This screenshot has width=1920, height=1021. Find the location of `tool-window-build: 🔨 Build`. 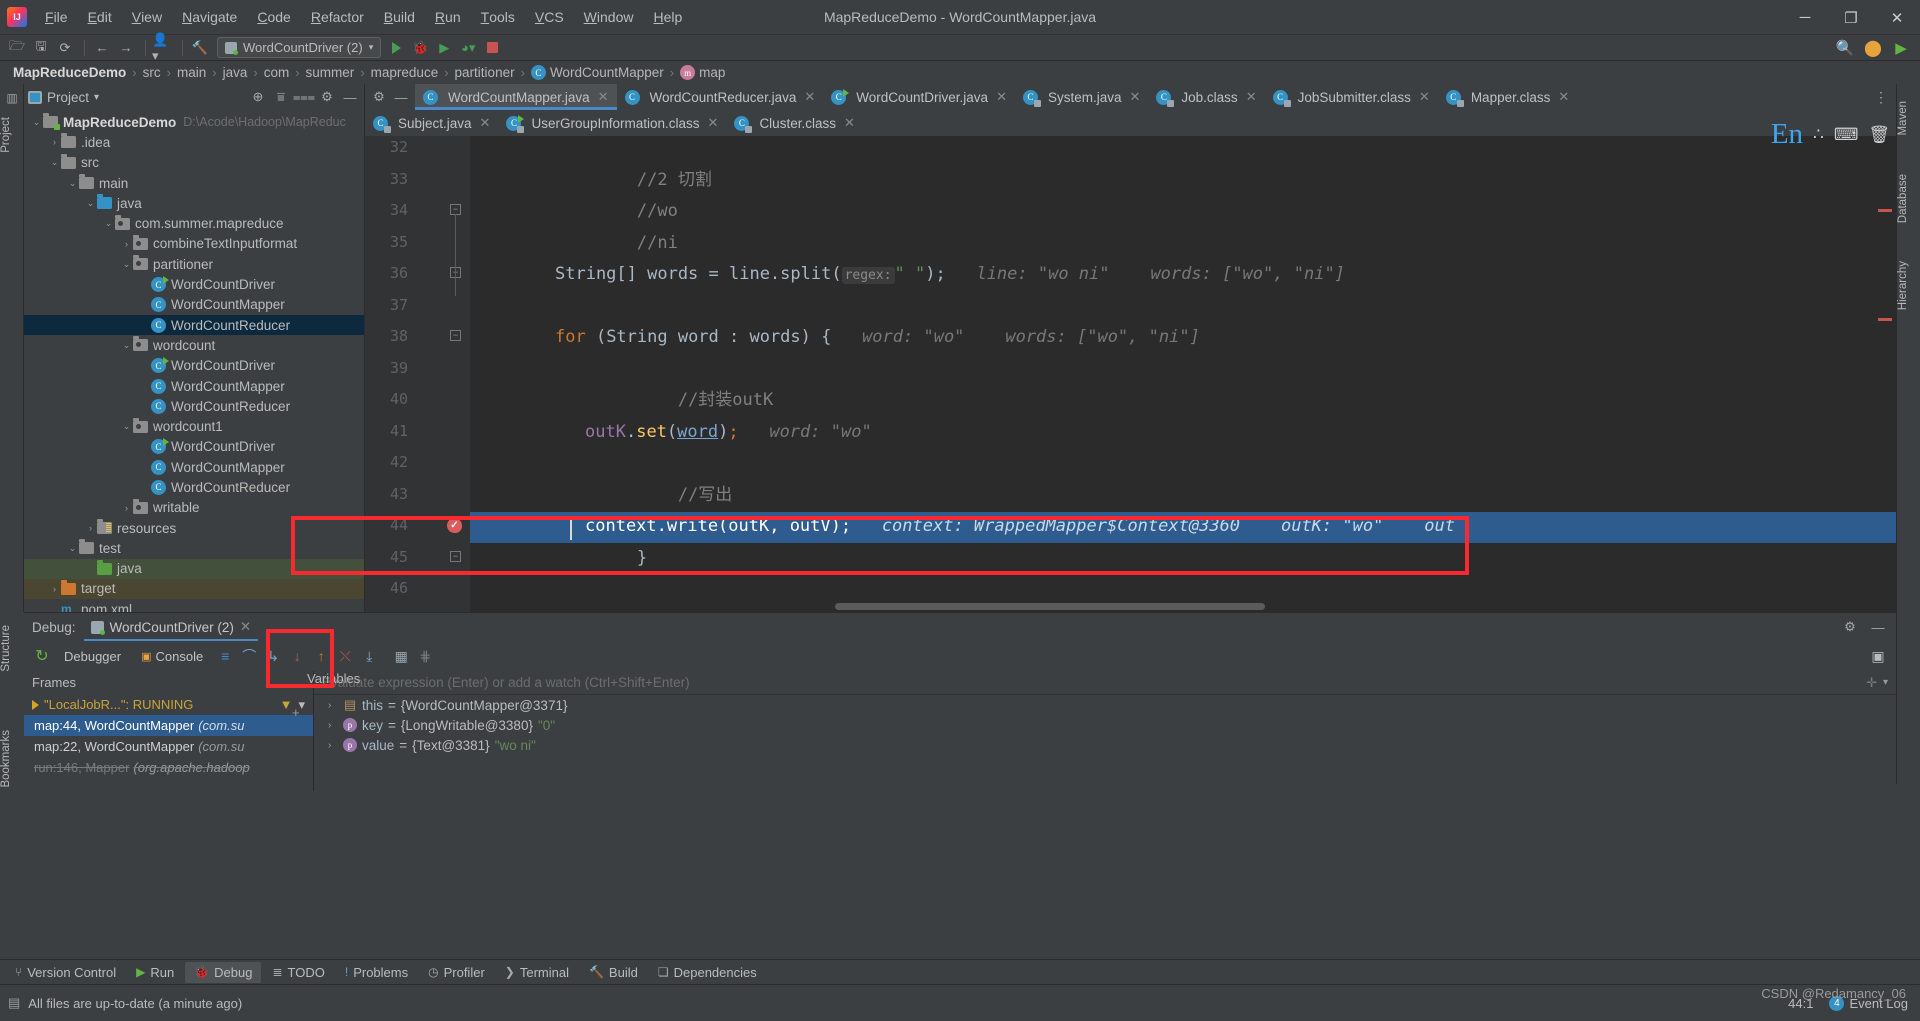

tool-window-build: 🔨 Build is located at coordinates (613, 972).